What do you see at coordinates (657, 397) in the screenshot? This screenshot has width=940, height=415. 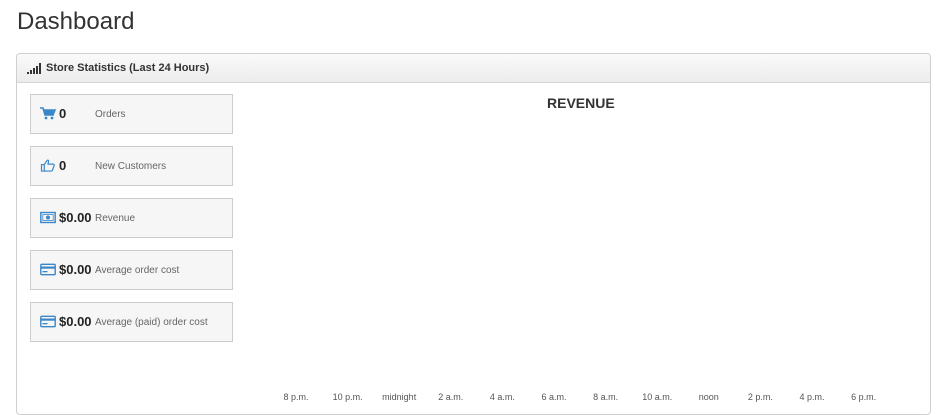 I see `x-tick-label: 10 a.m.` at bounding box center [657, 397].